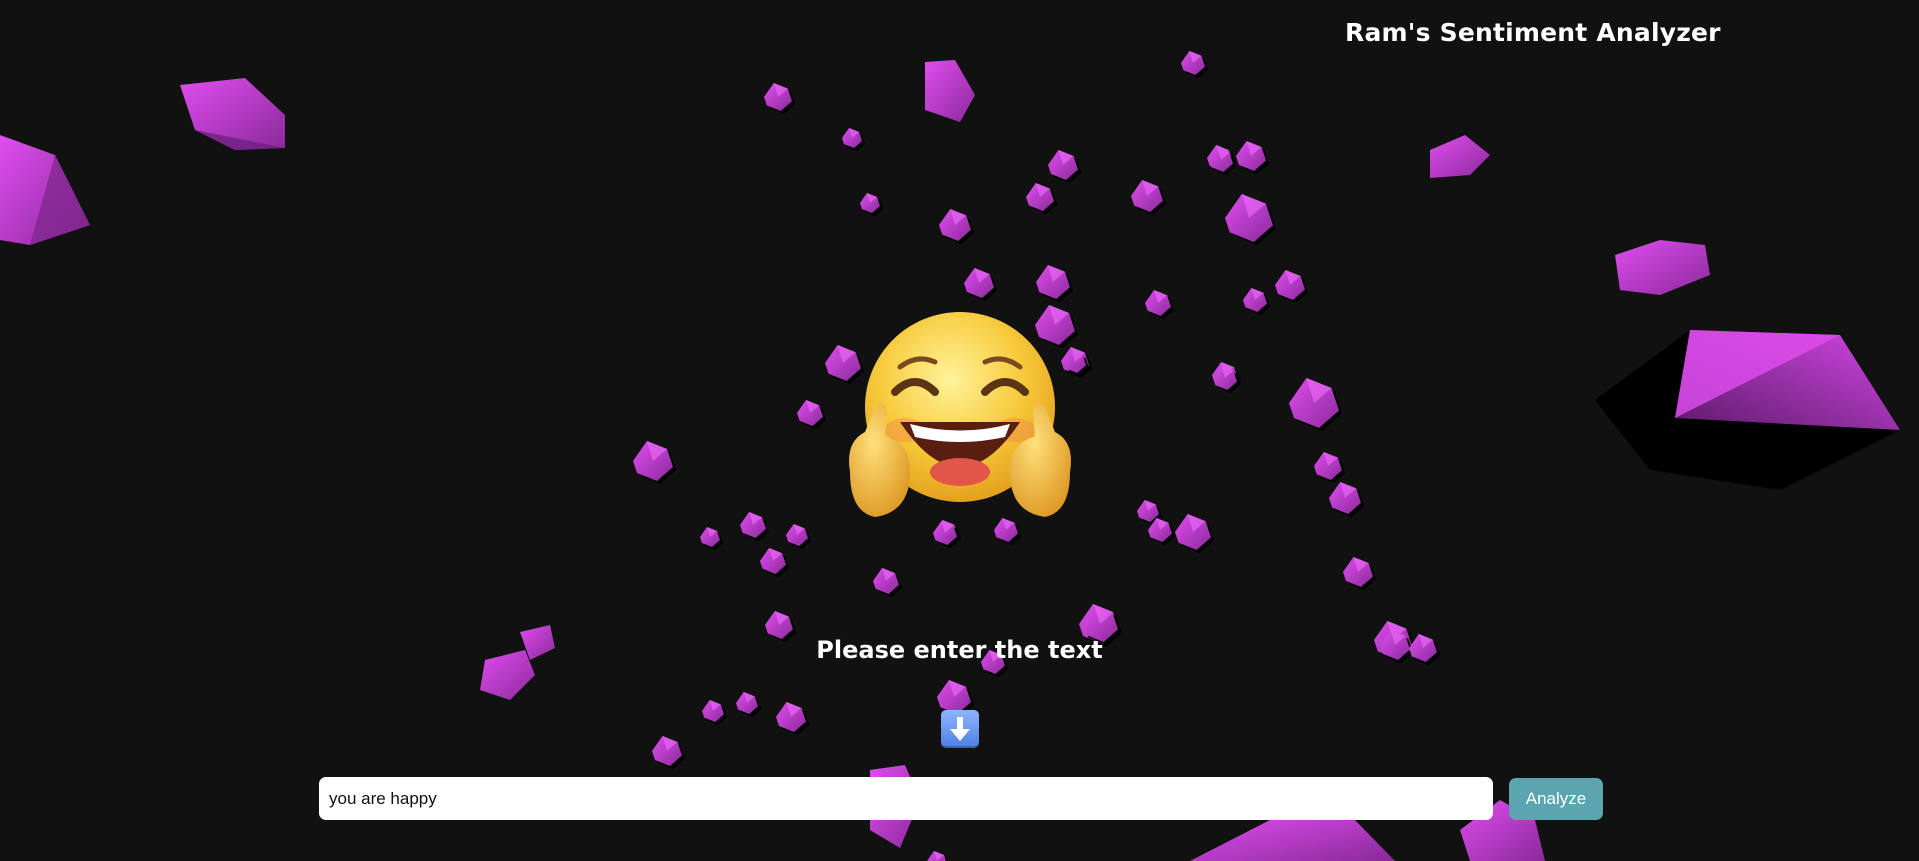  Describe the element at coordinates (960, 729) in the screenshot. I see `down-arrow-icon` at that location.